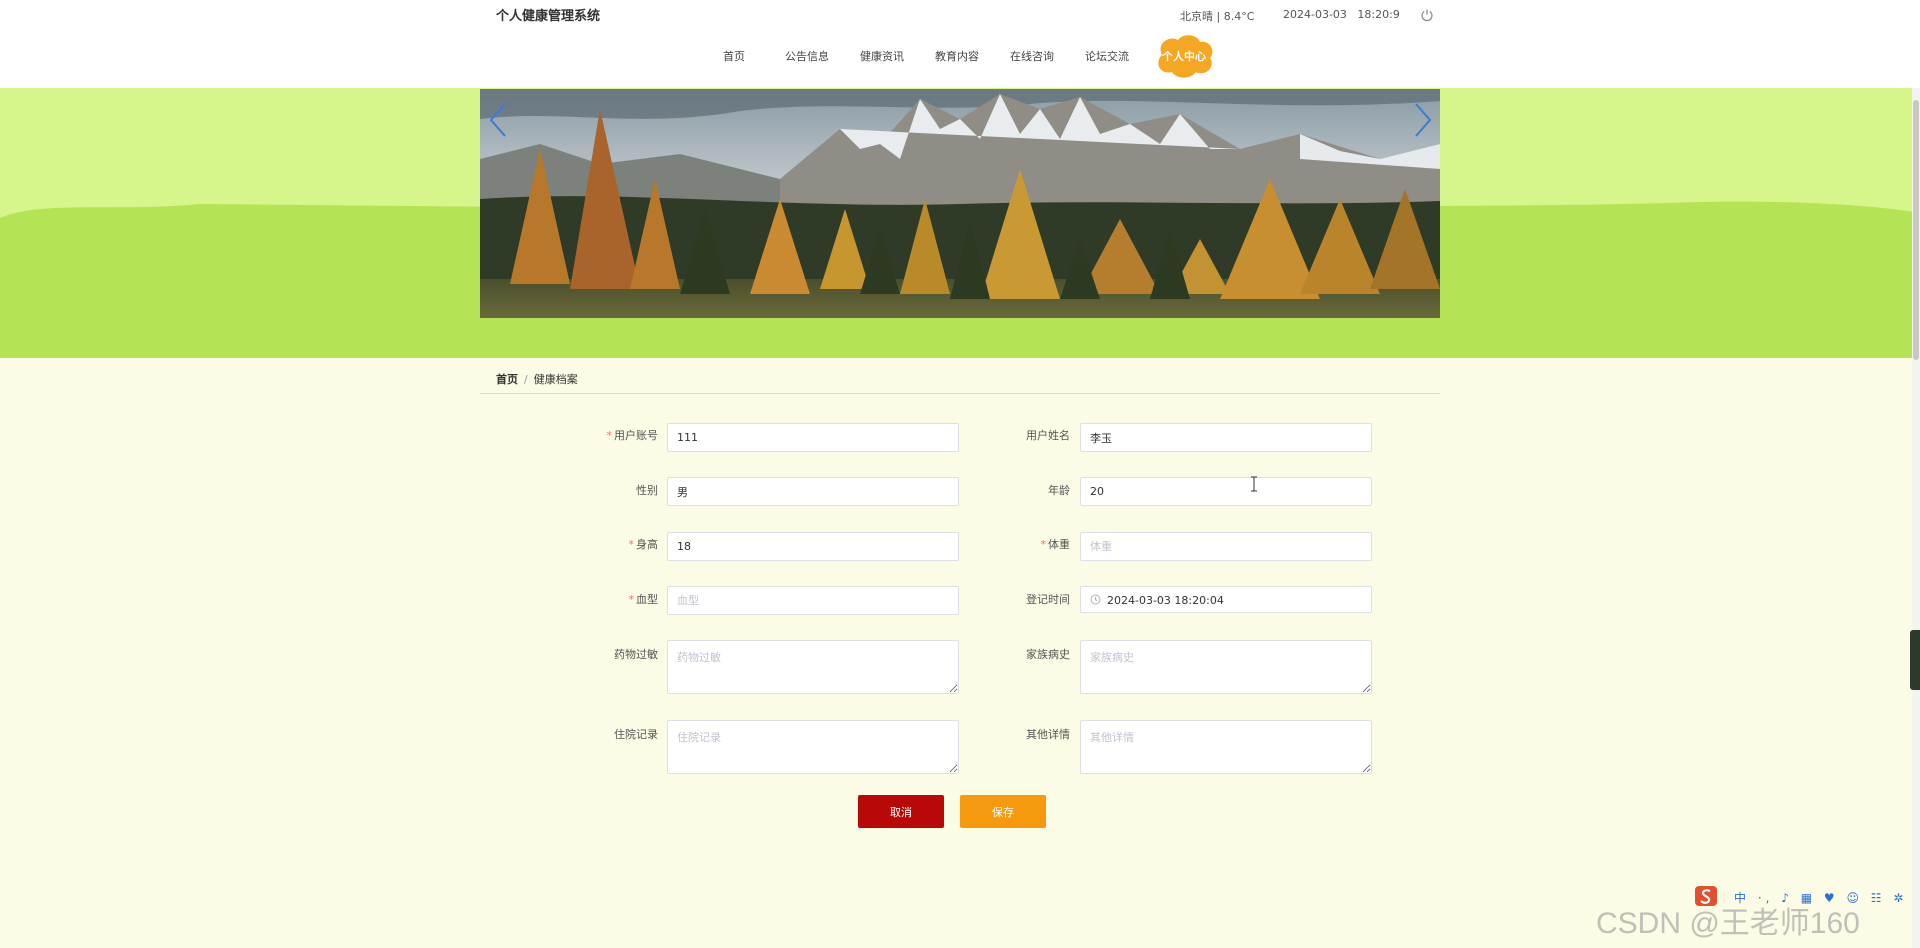 The width and height of the screenshot is (1920, 948). Describe the element at coordinates (548, 16) in the screenshot. I see `site-title: 个人健康管理系统` at that location.